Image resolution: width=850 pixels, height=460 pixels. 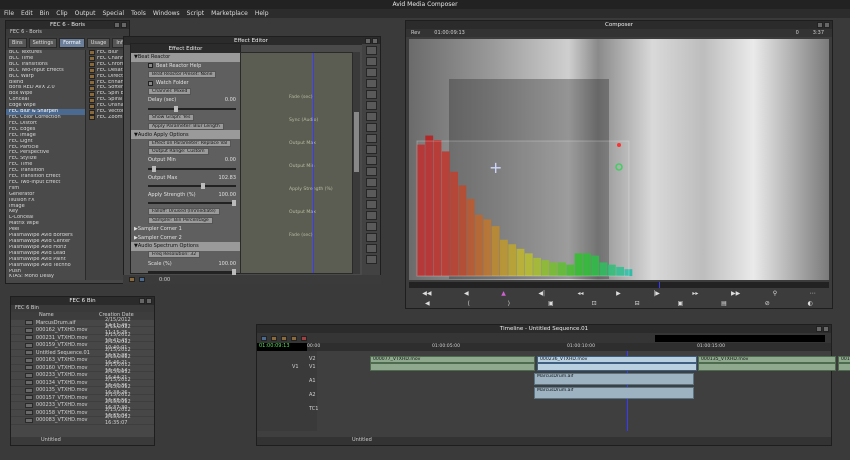 What do you see at coordinates (17, 43) in the screenshot?
I see `tab-bins: Bins` at bounding box center [17, 43].